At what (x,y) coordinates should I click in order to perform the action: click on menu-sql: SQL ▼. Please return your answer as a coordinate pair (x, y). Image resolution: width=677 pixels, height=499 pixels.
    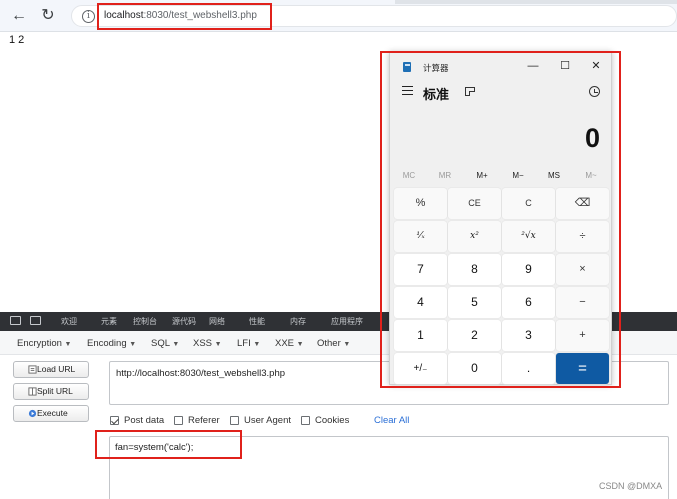
    Looking at the image, I should click on (165, 343).